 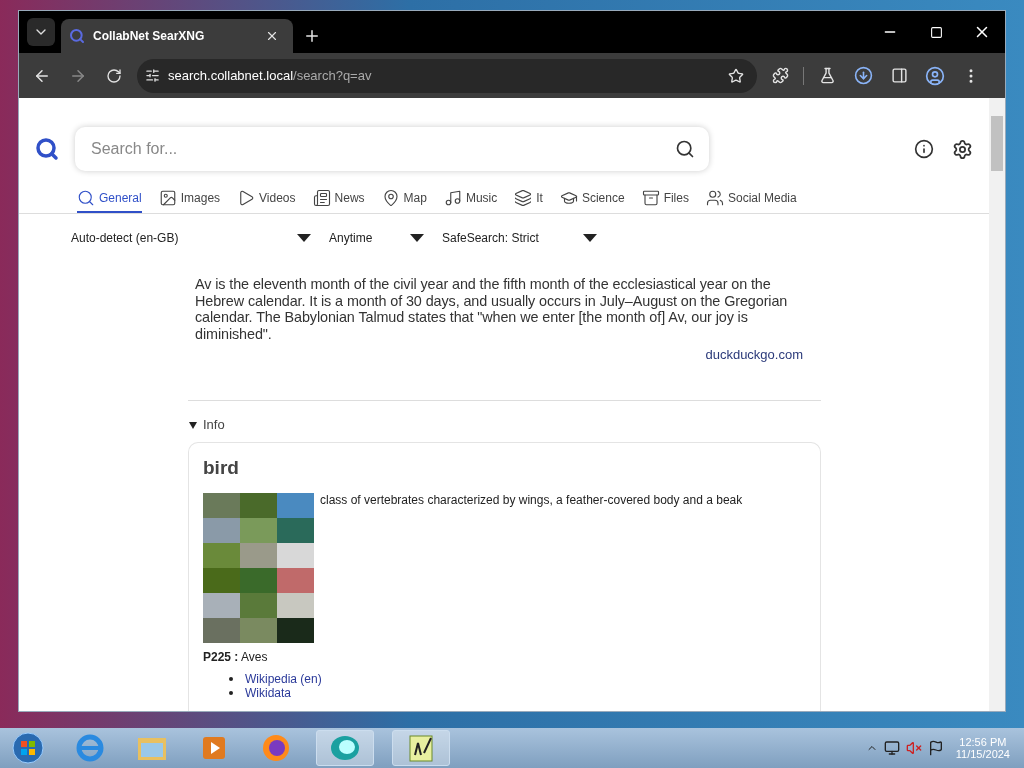 I want to click on filter-select: SafeSearch: Strict, so click(x=519, y=238).